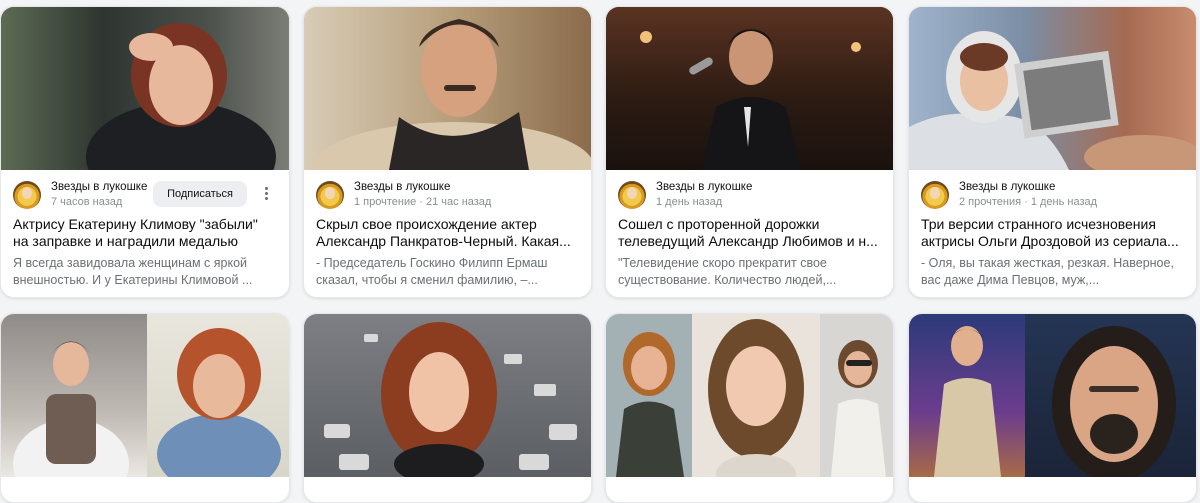  Describe the element at coordinates (200, 194) in the screenshot. I see `subscribe-button: Подписаться` at that location.